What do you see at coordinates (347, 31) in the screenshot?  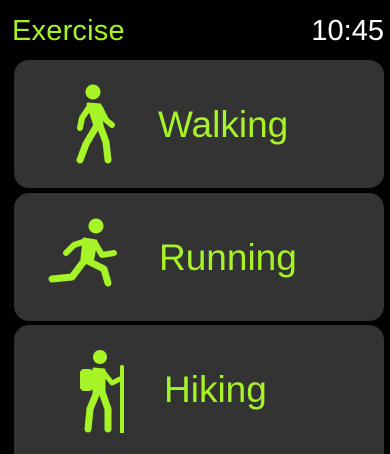 I see `clock-time: 10:45` at bounding box center [347, 31].